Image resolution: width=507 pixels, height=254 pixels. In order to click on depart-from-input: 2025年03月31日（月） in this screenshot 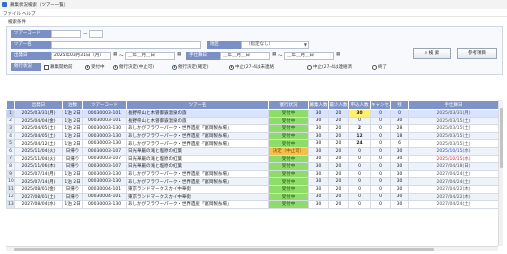, I will do `click(81, 56)`.